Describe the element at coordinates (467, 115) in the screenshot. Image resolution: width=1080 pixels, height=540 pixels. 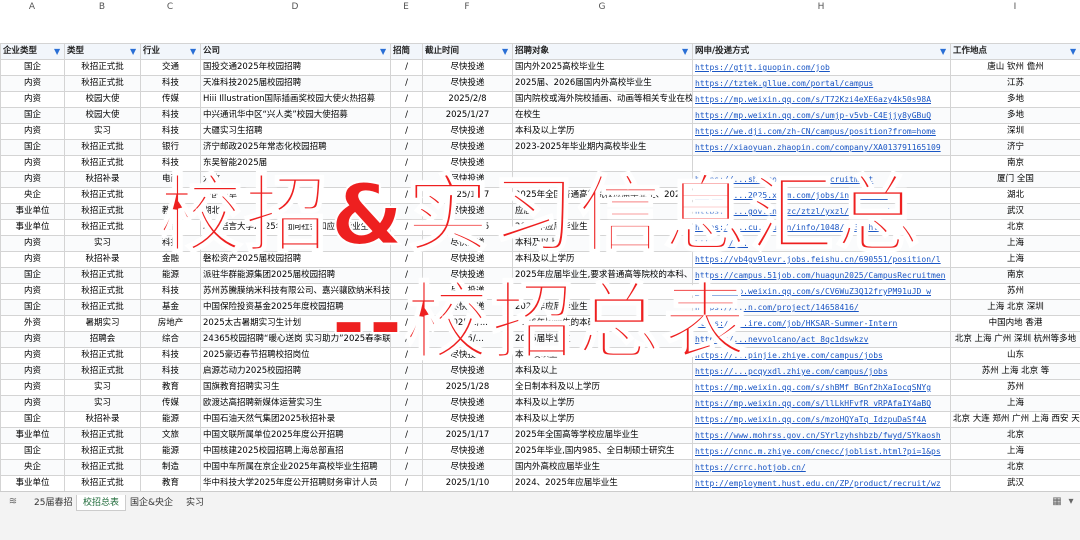
I see `table-cell: 2025/1/27` at that location.